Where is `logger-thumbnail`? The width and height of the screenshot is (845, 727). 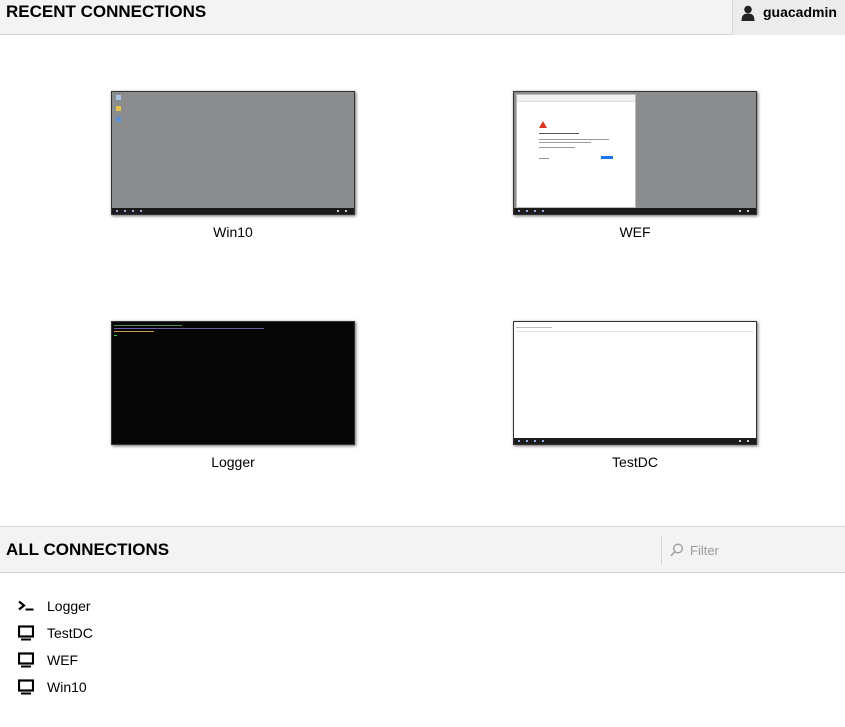 logger-thumbnail is located at coordinates (233, 383).